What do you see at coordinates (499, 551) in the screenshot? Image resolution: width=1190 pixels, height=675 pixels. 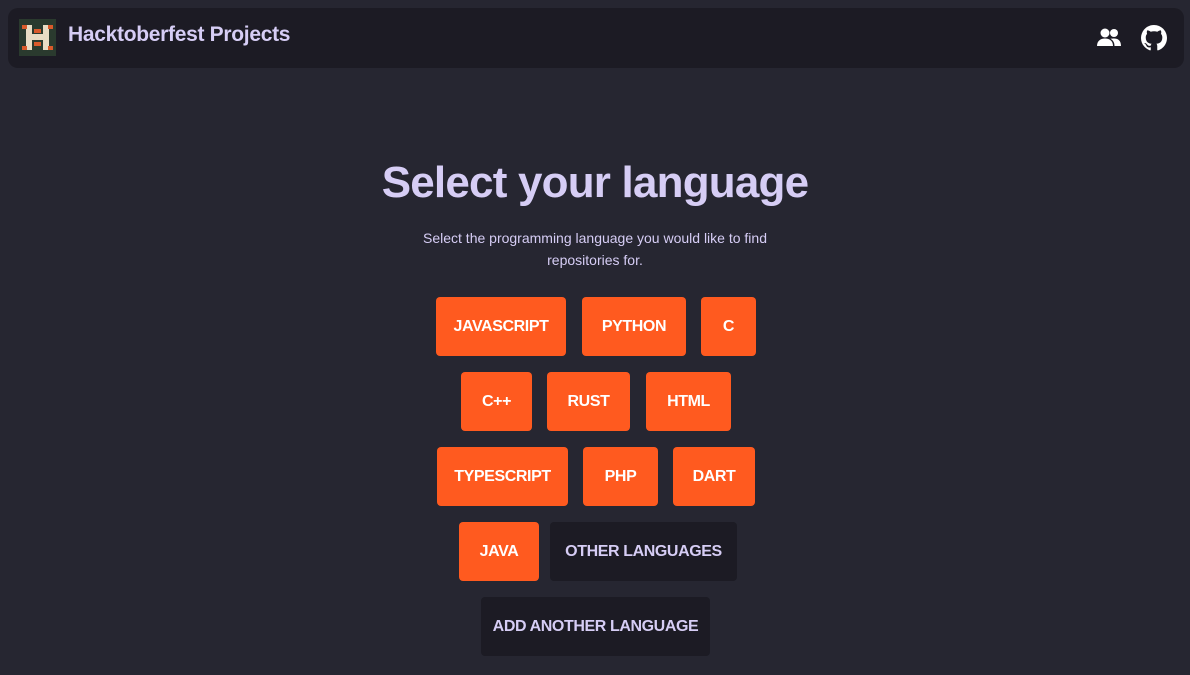 I see `language-button-java: JAVA` at bounding box center [499, 551].